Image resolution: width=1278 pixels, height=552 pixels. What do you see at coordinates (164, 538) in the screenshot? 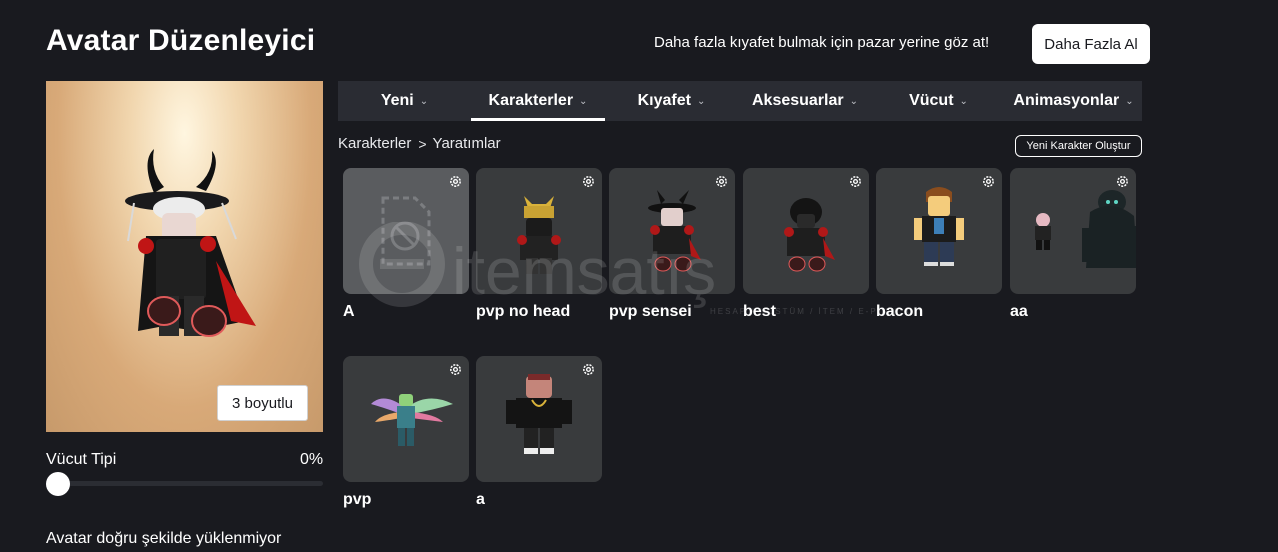
I see `avatar-load-warning: Avatar doğru şekilde yüklenmiyor` at bounding box center [164, 538].